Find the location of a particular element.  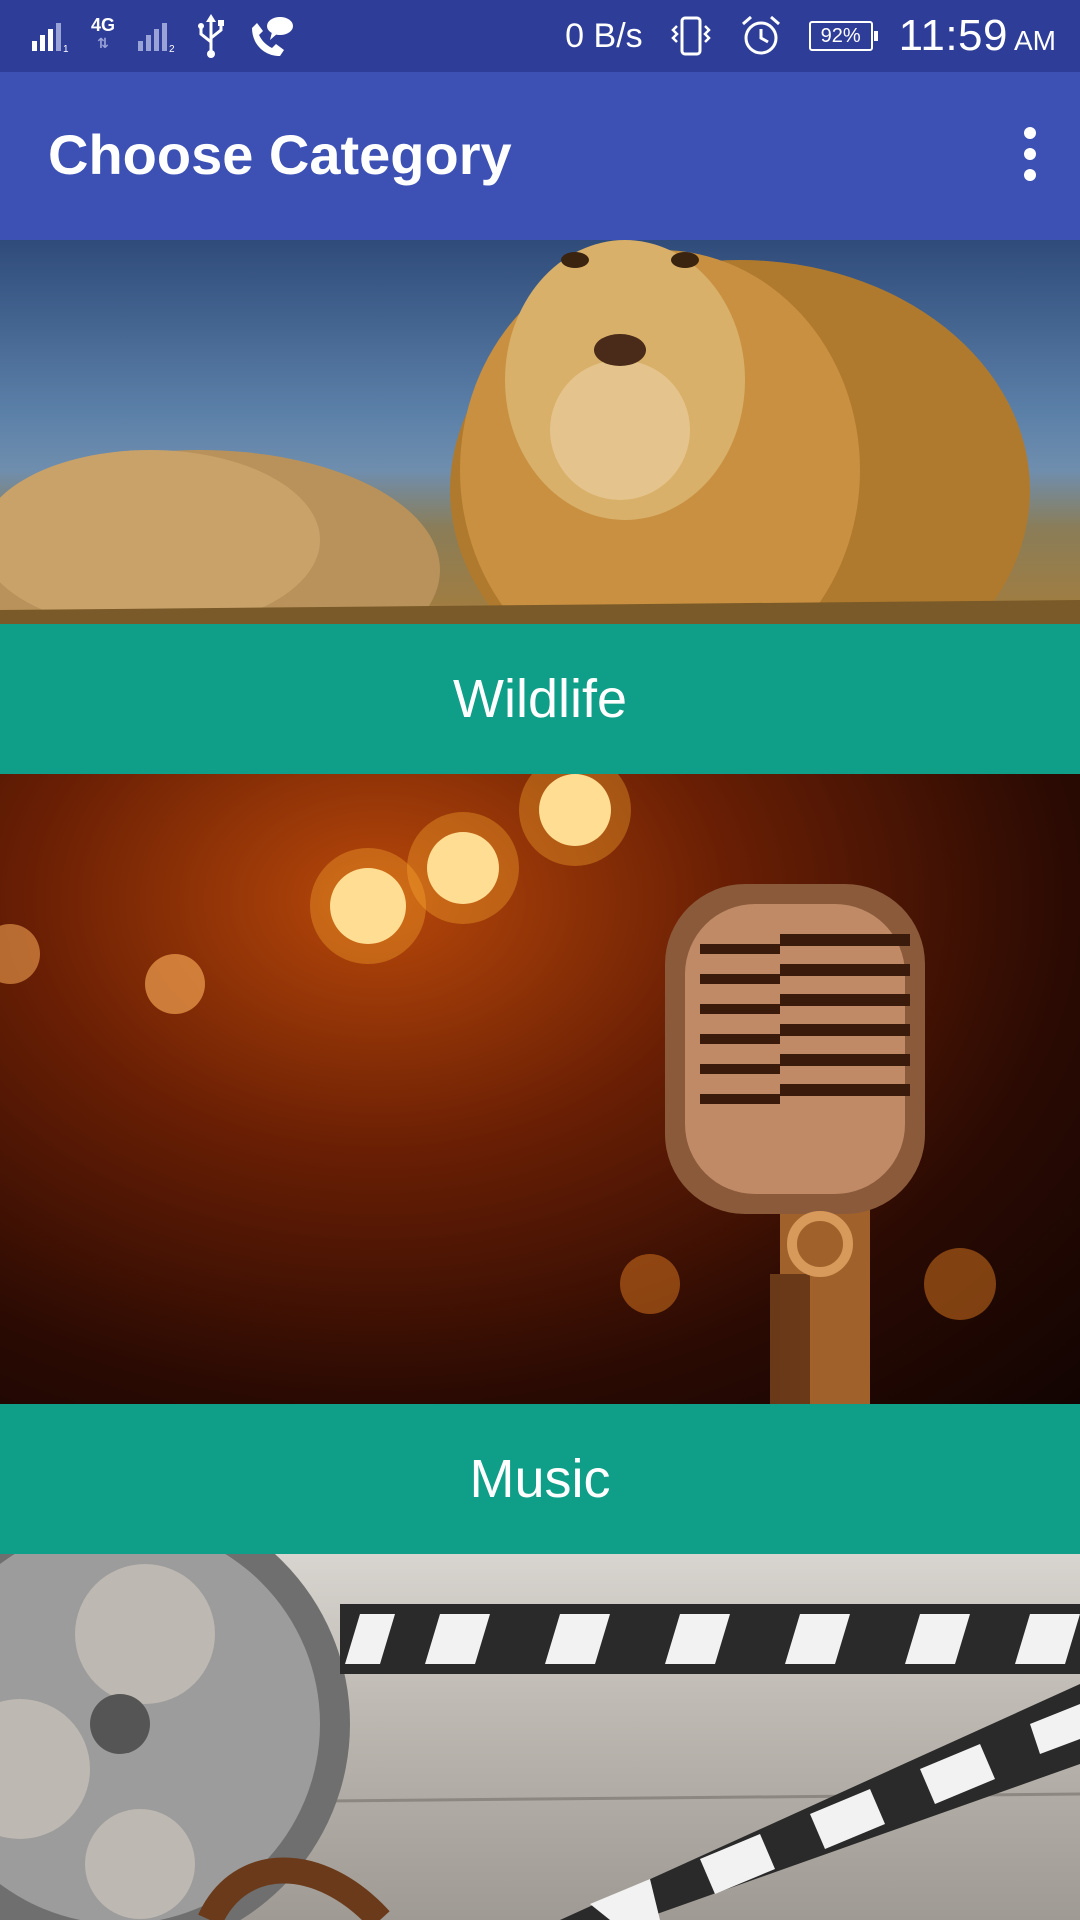

category-wildlife: Wildlife is located at coordinates (540, 699).